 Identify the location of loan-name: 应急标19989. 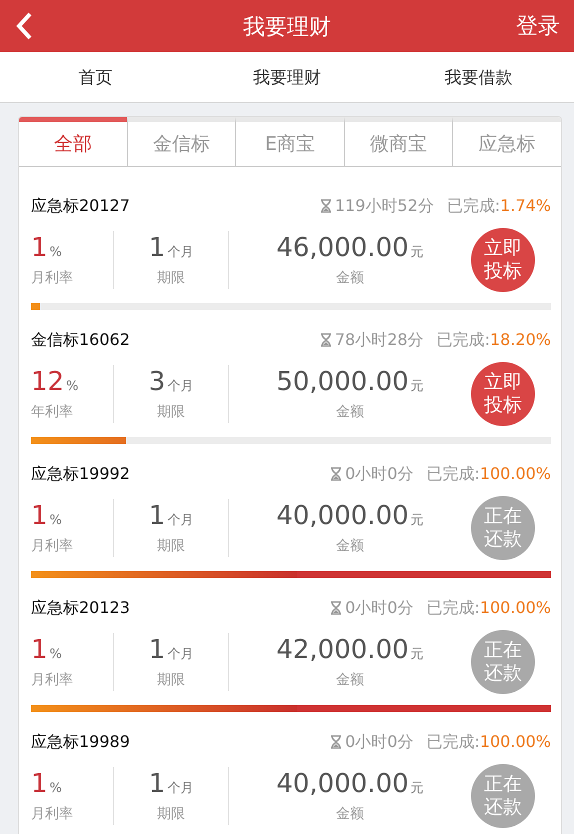
(80, 742).